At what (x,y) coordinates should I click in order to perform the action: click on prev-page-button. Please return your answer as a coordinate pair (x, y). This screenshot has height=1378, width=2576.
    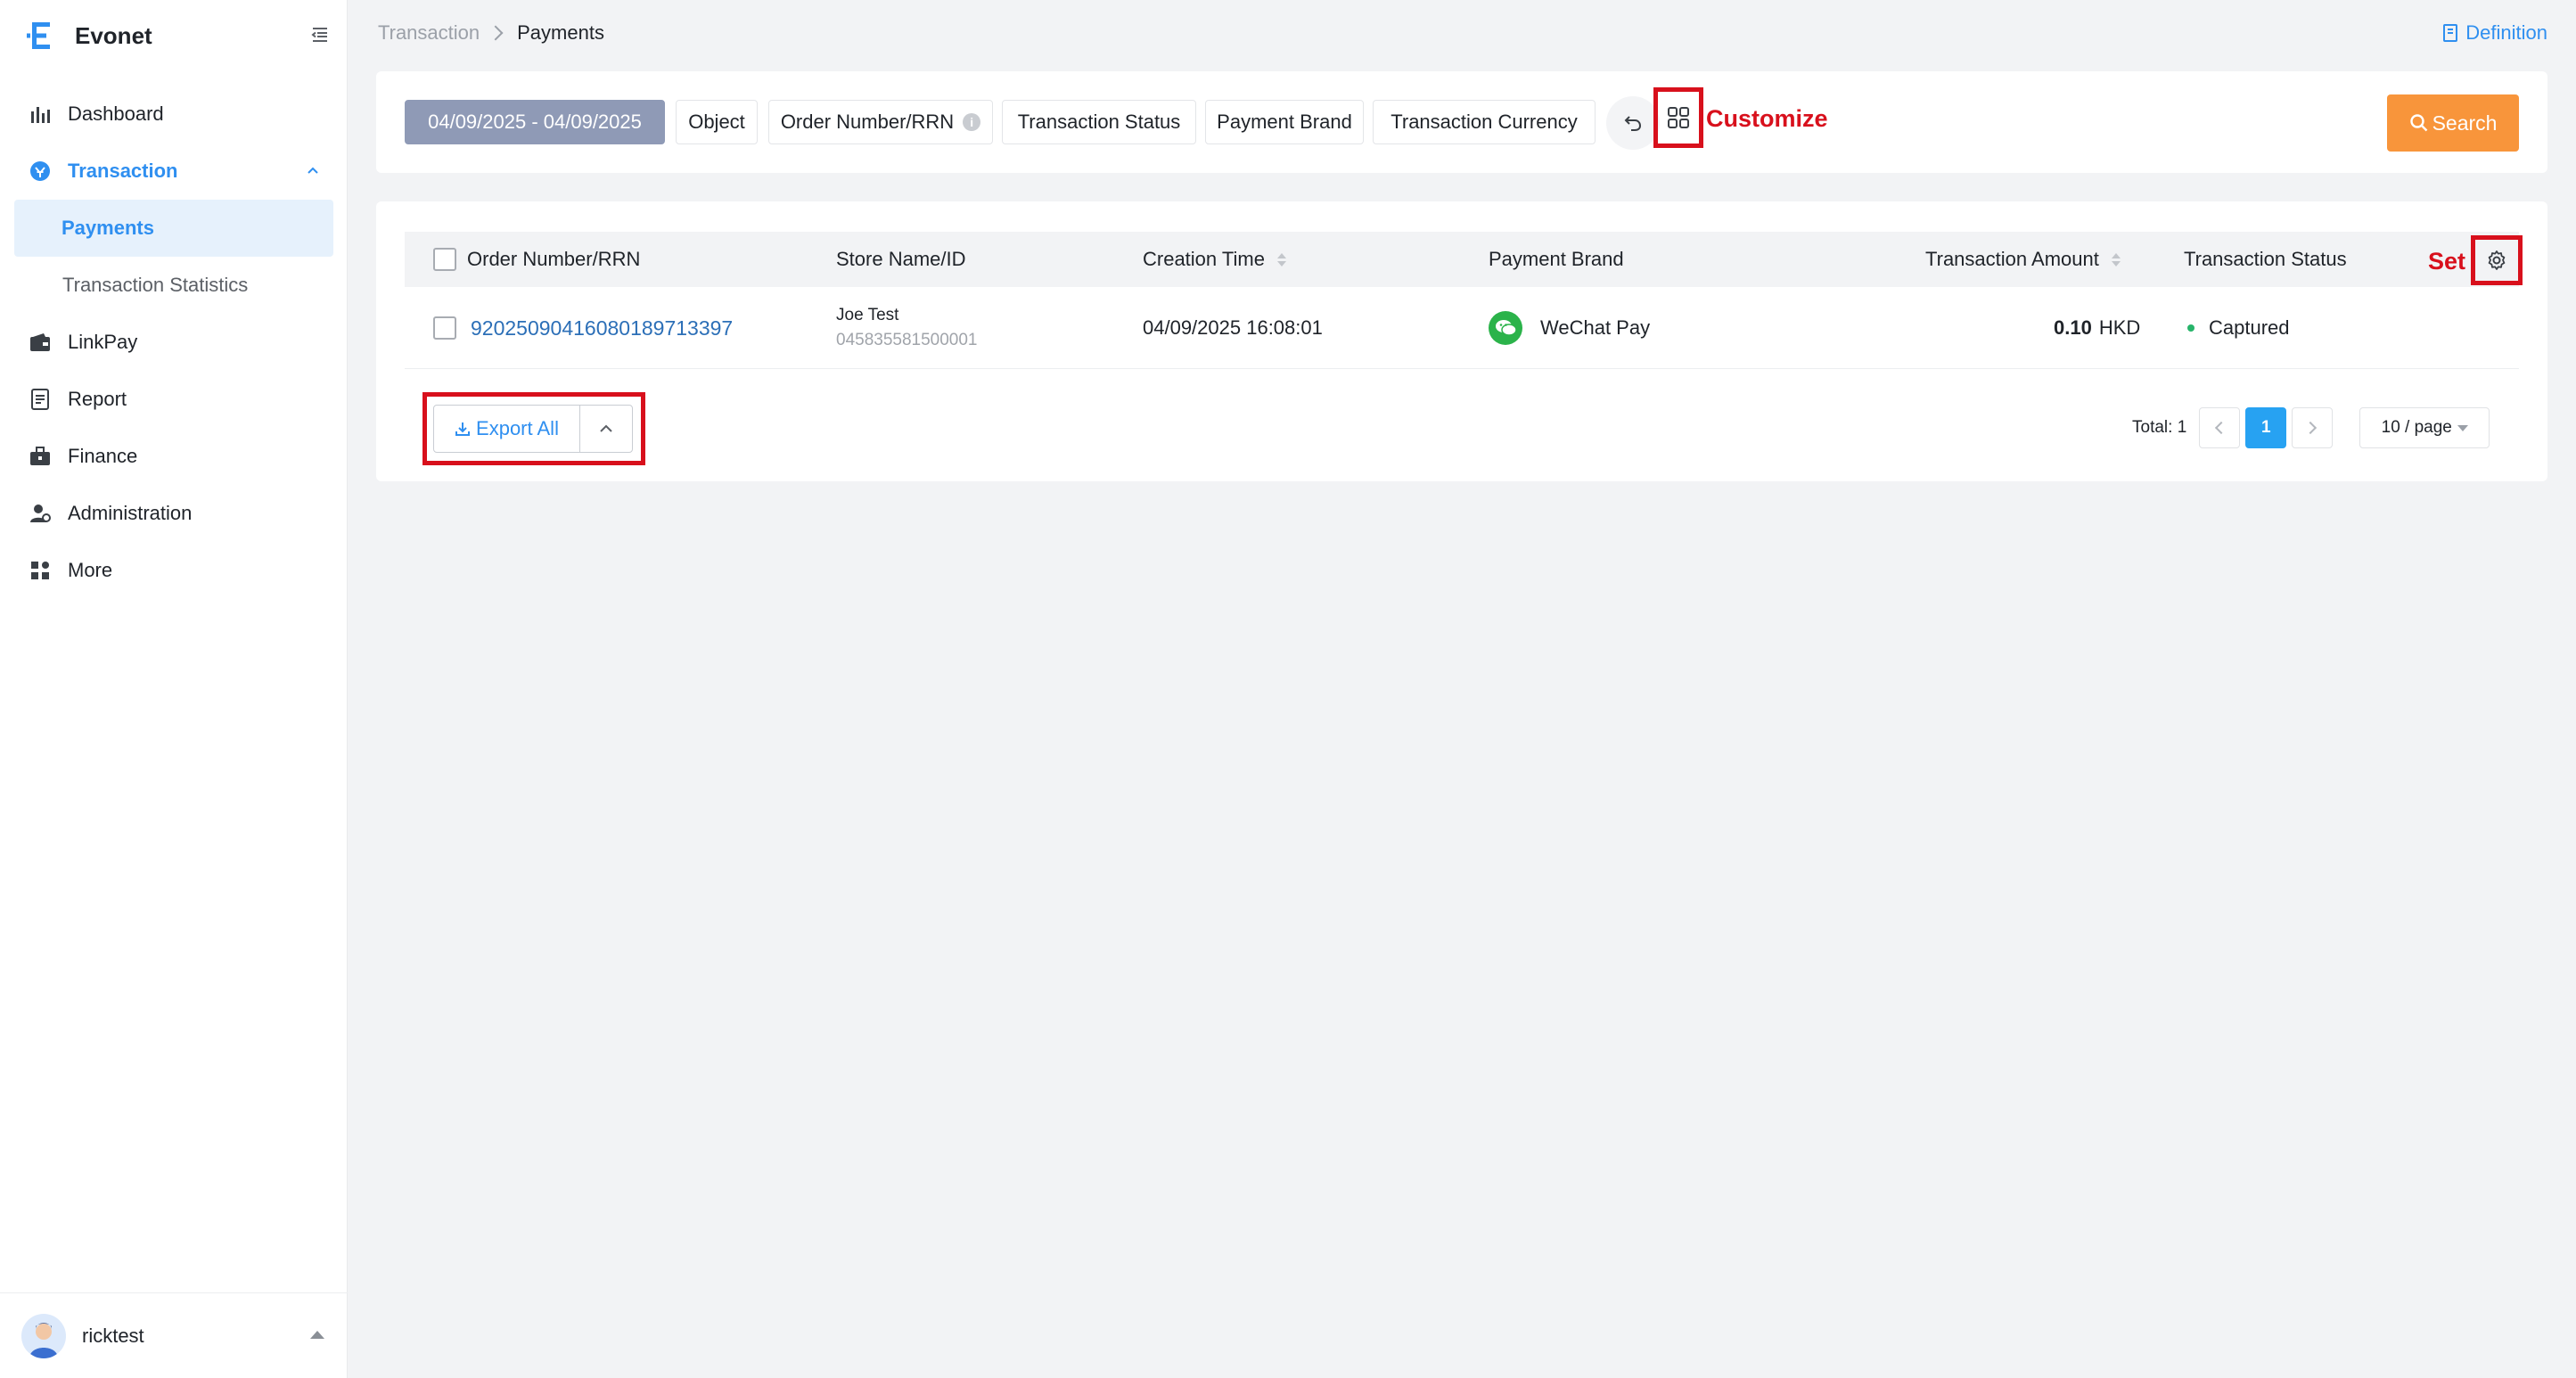
    Looking at the image, I should click on (2220, 427).